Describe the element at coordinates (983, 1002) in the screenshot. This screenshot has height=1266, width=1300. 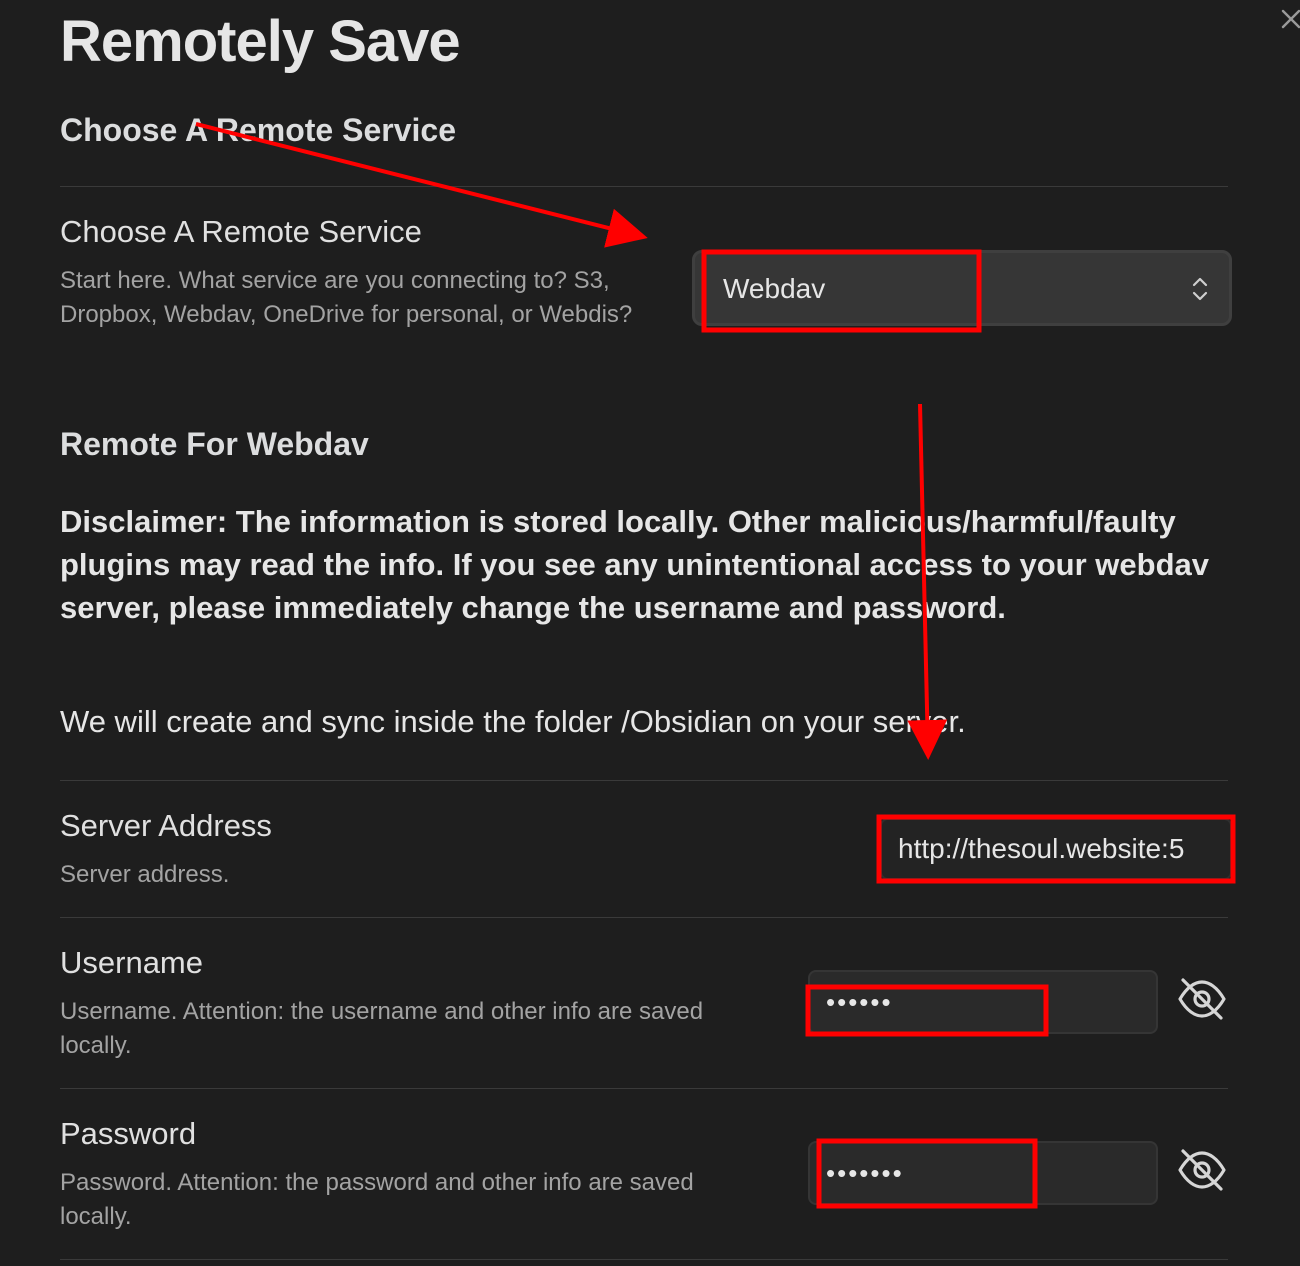
I see `username-input` at that location.